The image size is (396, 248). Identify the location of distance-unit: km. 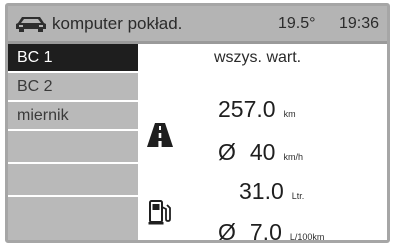
(289, 114).